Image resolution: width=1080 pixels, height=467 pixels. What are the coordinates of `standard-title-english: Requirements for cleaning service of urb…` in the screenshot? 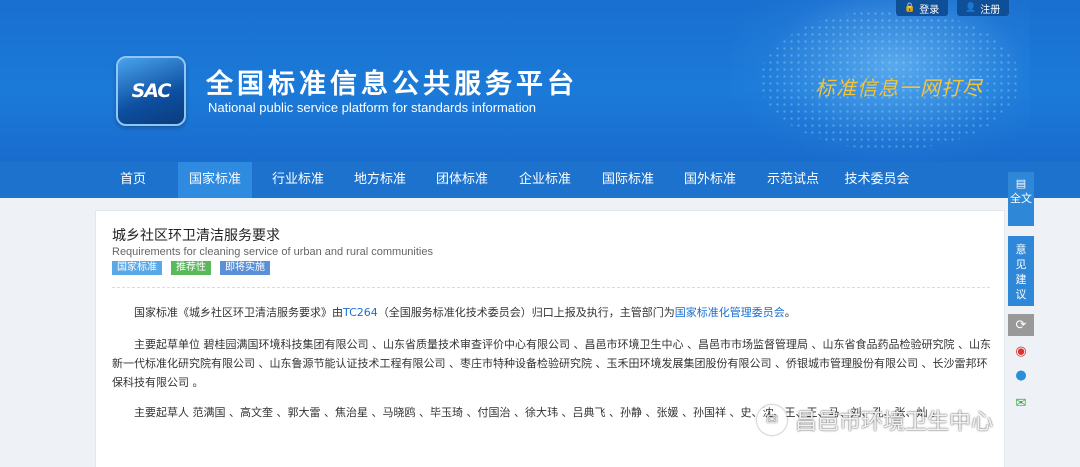 It's located at (272, 252).